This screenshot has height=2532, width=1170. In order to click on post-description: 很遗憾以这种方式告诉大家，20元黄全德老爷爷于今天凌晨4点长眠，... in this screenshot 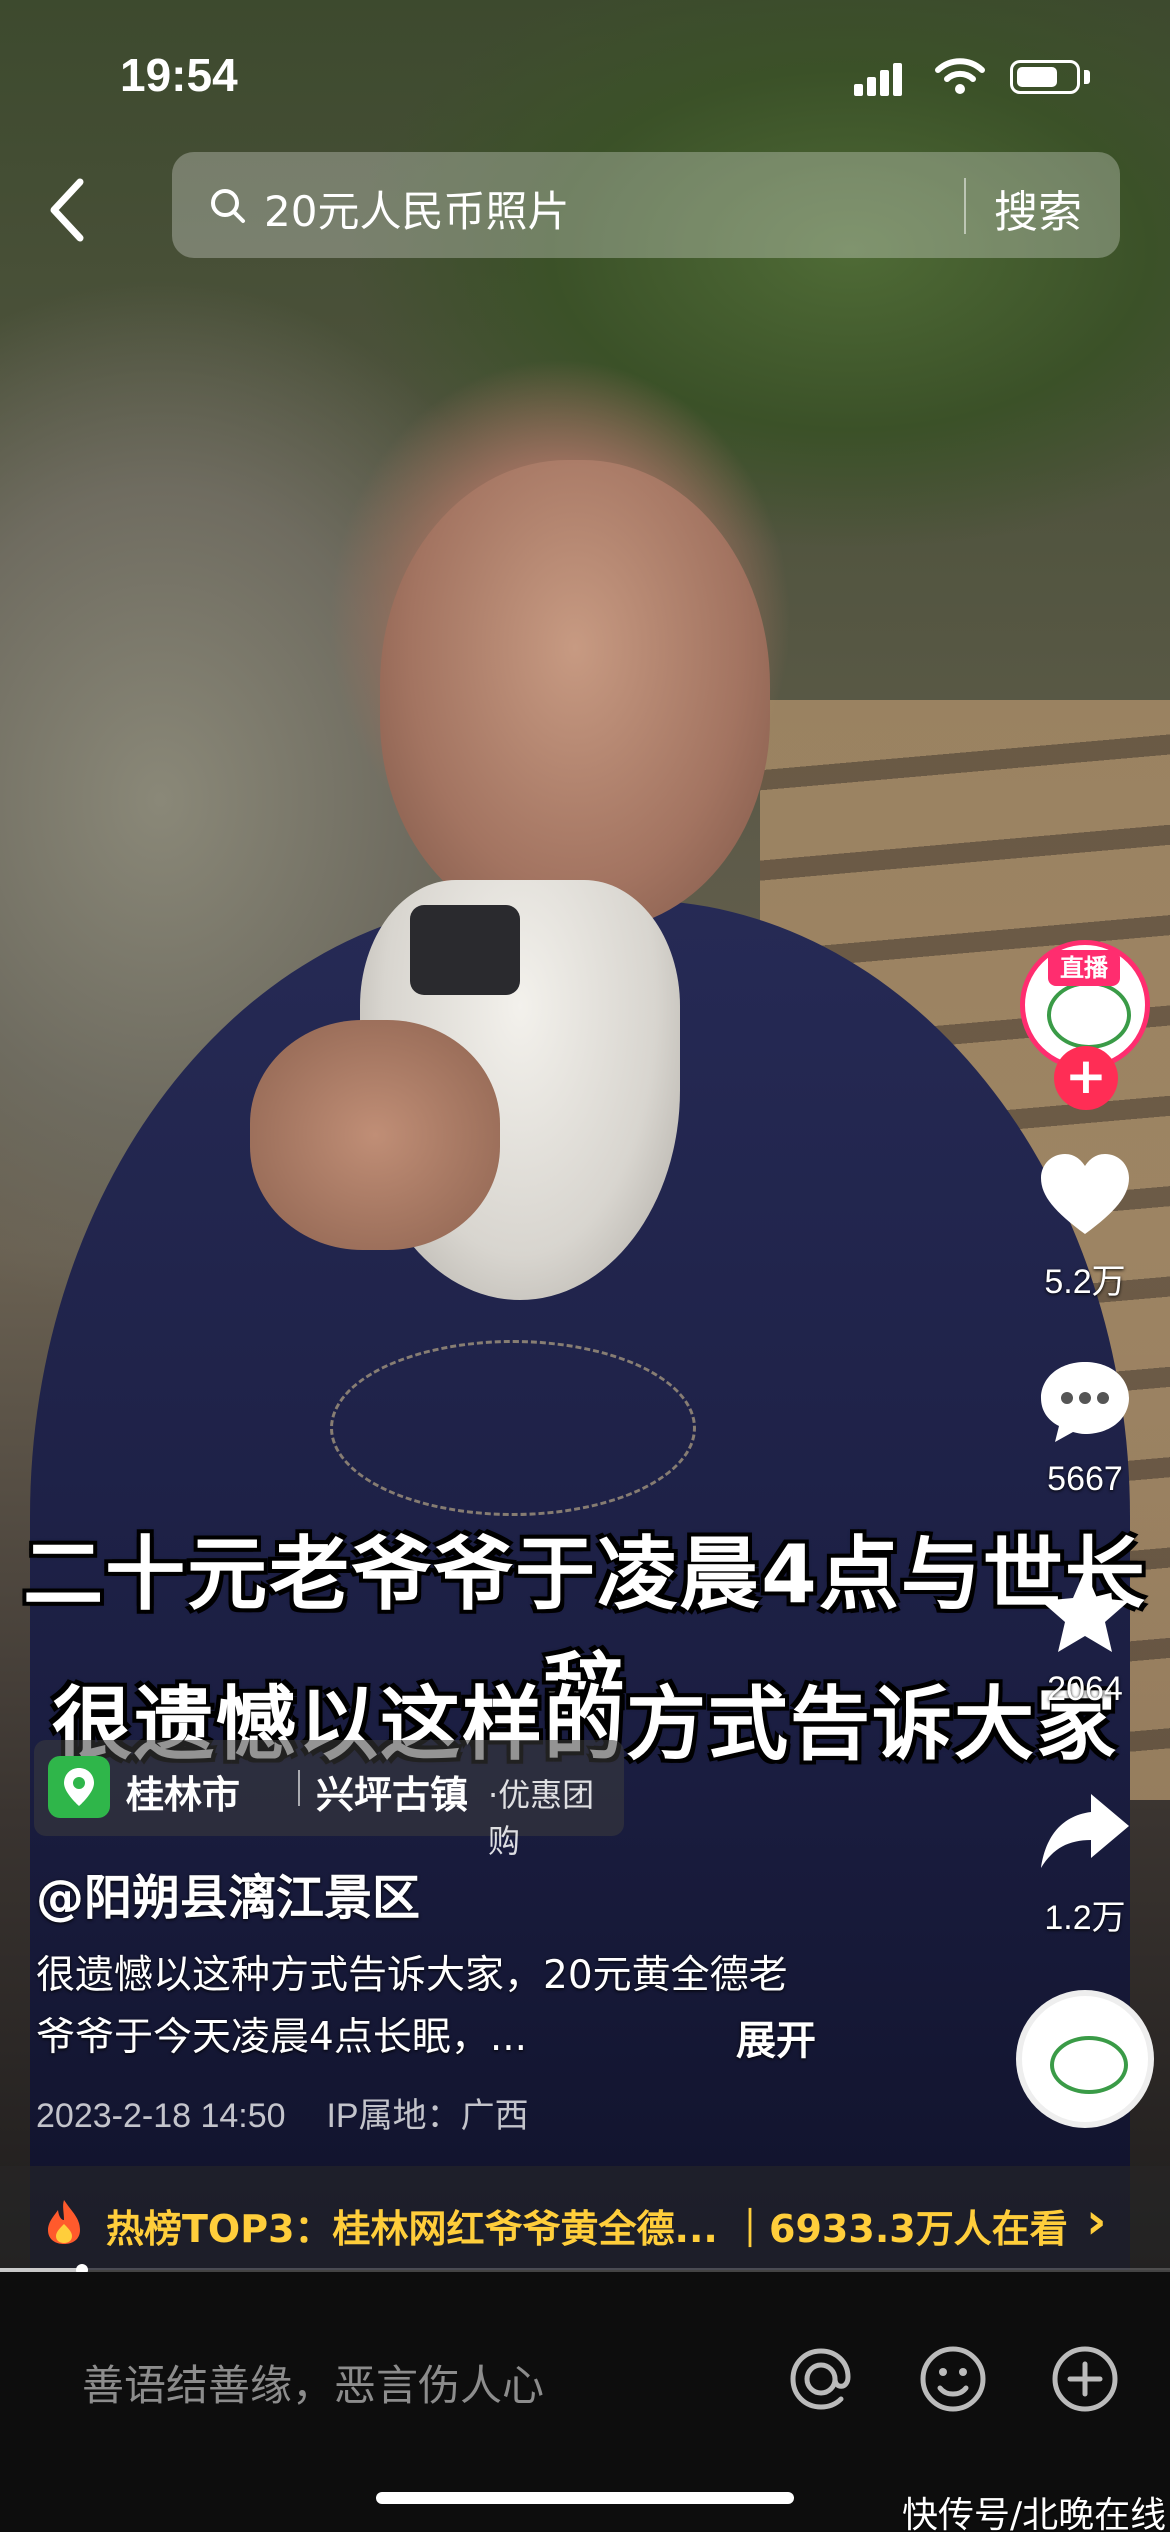, I will do `click(412, 2006)`.